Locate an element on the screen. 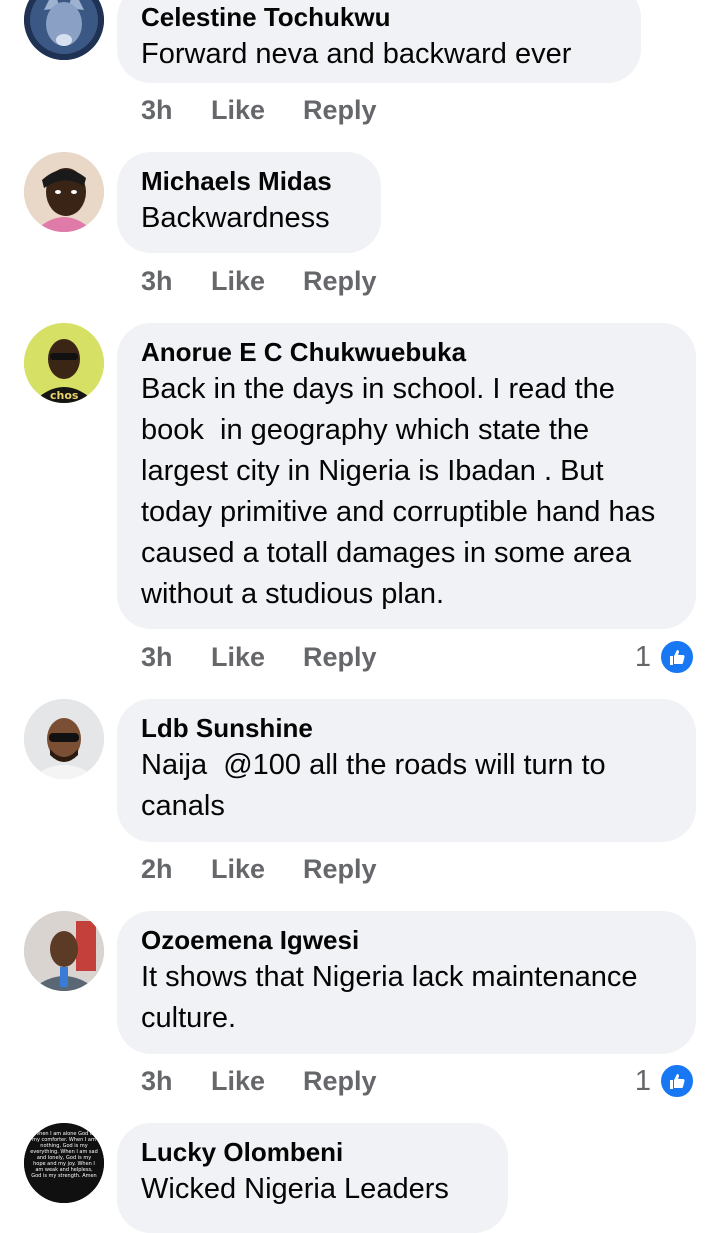 The height and width of the screenshot is (1233, 719). comment-author: Lucky Olombeni is located at coordinates (312, 1152).